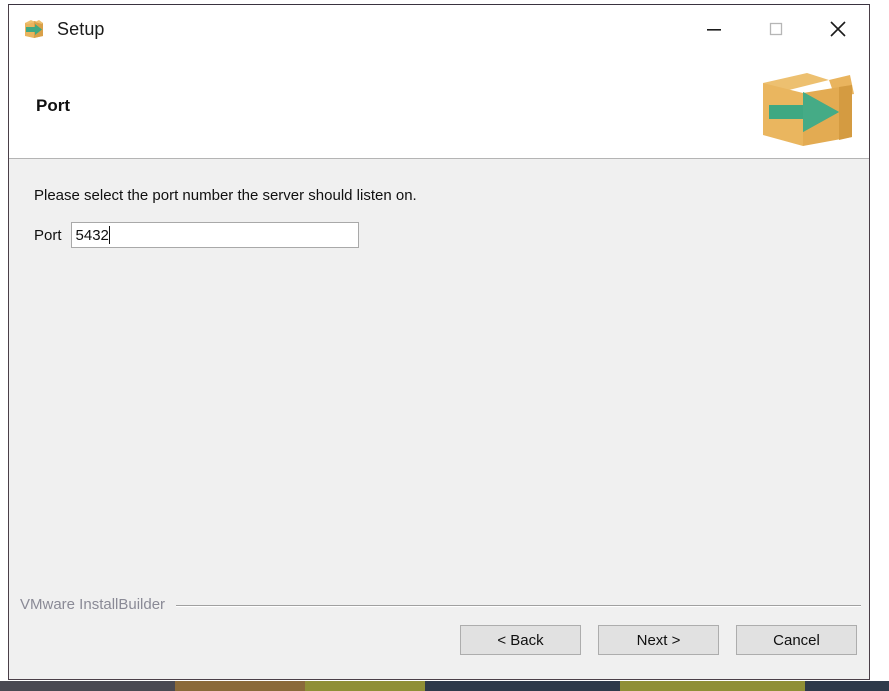 This screenshot has width=889, height=691. What do you see at coordinates (518, 605) in the screenshot?
I see `brand-separator-rule` at bounding box center [518, 605].